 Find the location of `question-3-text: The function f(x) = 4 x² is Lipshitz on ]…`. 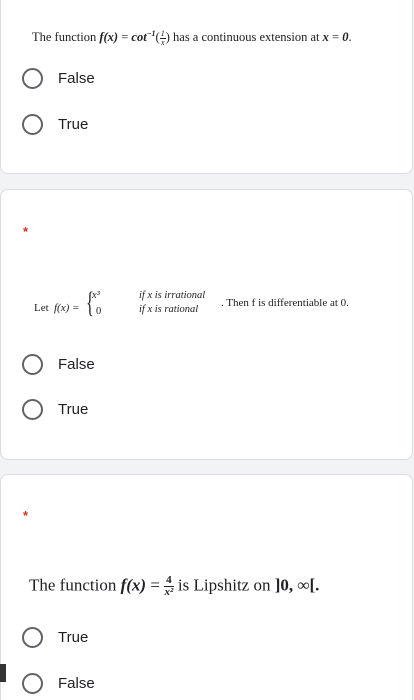

question-3-text: The function f(x) = 4 x² is Lipshitz on ]… is located at coordinates (174, 586).